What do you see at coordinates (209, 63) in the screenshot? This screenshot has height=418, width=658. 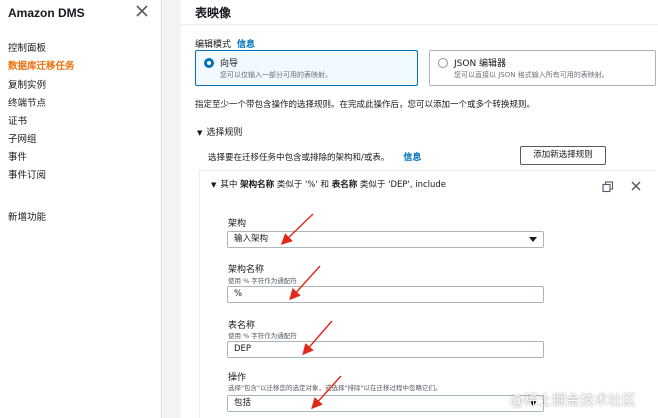 I see `radio-wizard` at bounding box center [209, 63].